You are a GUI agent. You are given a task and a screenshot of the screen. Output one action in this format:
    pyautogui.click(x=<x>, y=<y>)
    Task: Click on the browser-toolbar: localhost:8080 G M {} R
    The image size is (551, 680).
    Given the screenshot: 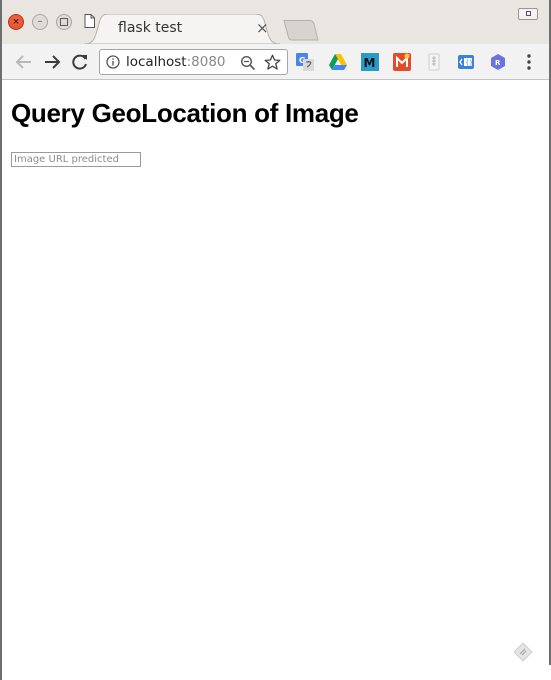 What is the action you would take?
    pyautogui.click(x=275, y=62)
    